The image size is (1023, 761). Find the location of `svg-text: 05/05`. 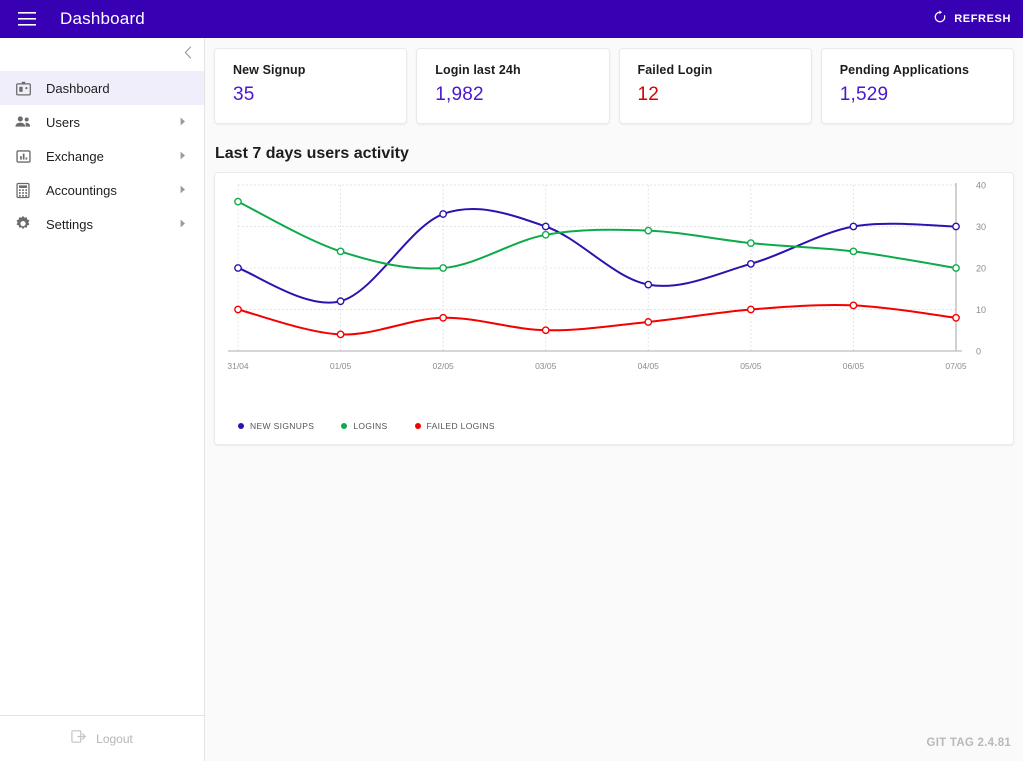

svg-text: 05/05 is located at coordinates (751, 366).